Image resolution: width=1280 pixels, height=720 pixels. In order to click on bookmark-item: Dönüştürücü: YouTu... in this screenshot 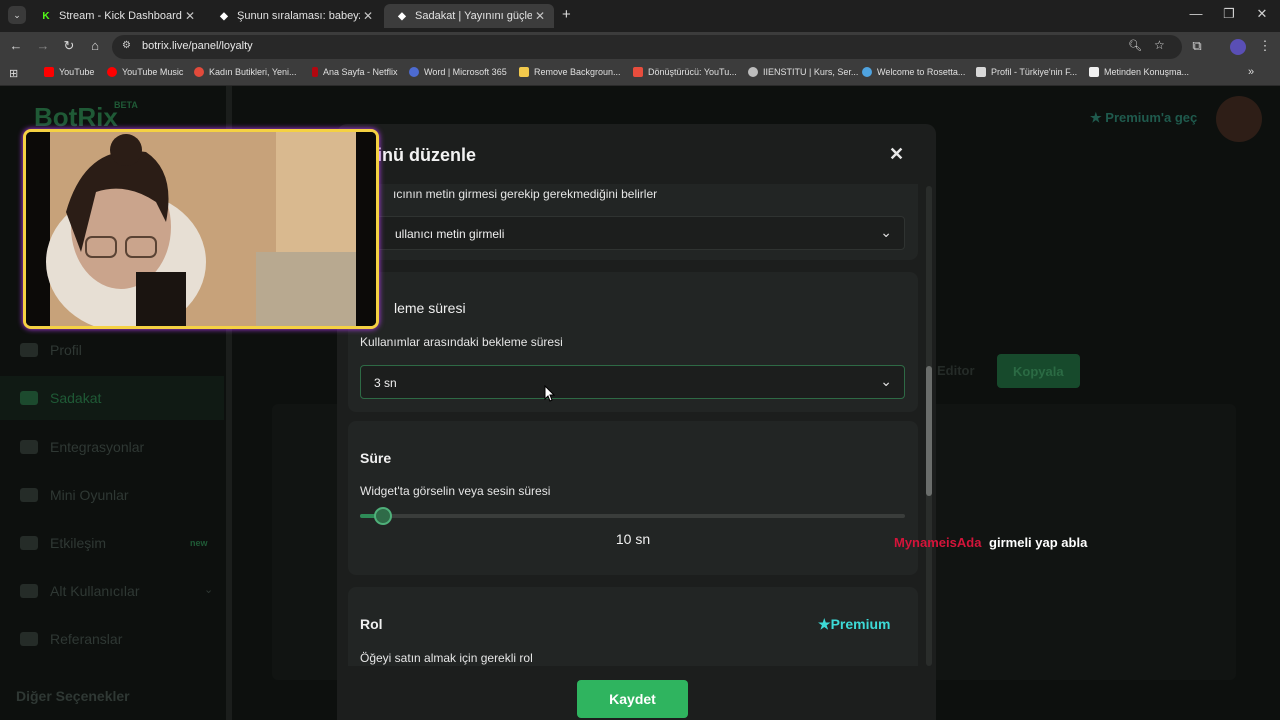, I will do `click(685, 72)`.